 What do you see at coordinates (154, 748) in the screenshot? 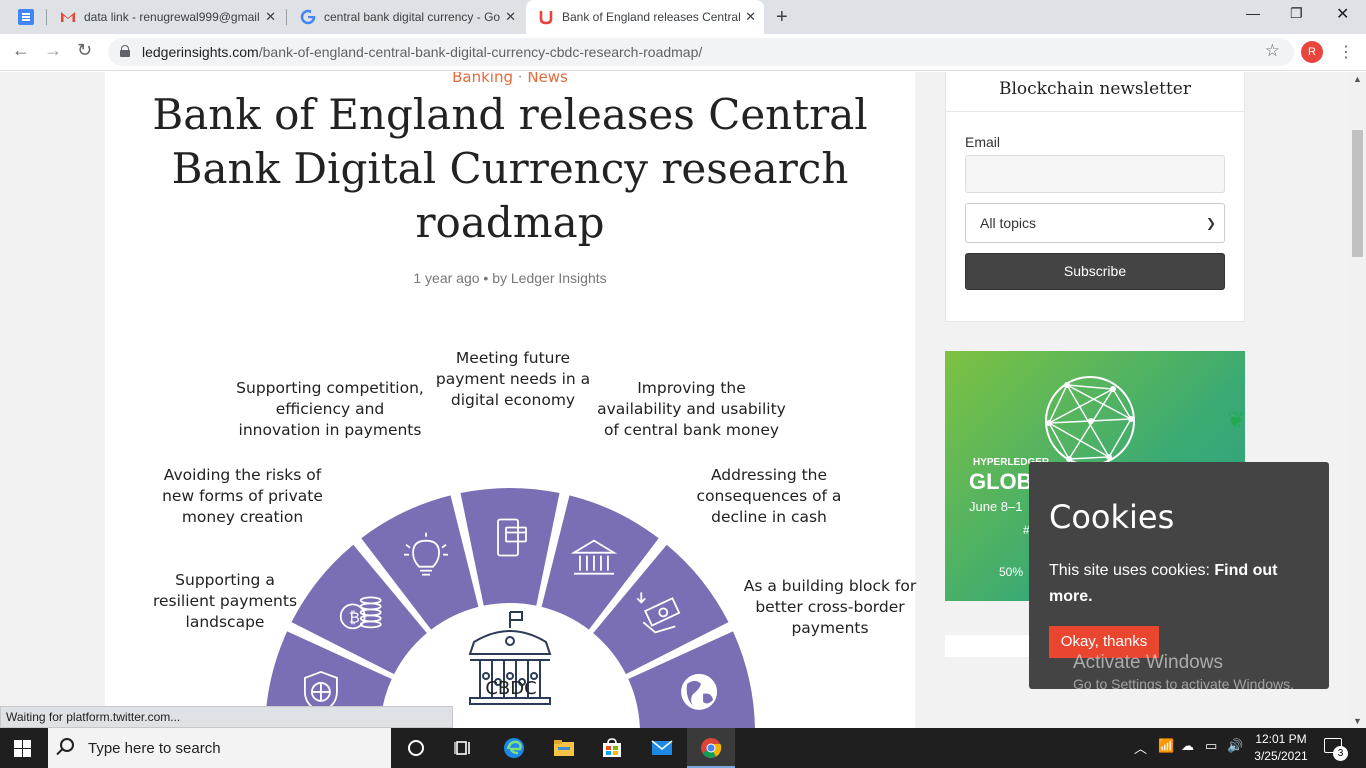
I see `search-placeholder: Type here to search` at bounding box center [154, 748].